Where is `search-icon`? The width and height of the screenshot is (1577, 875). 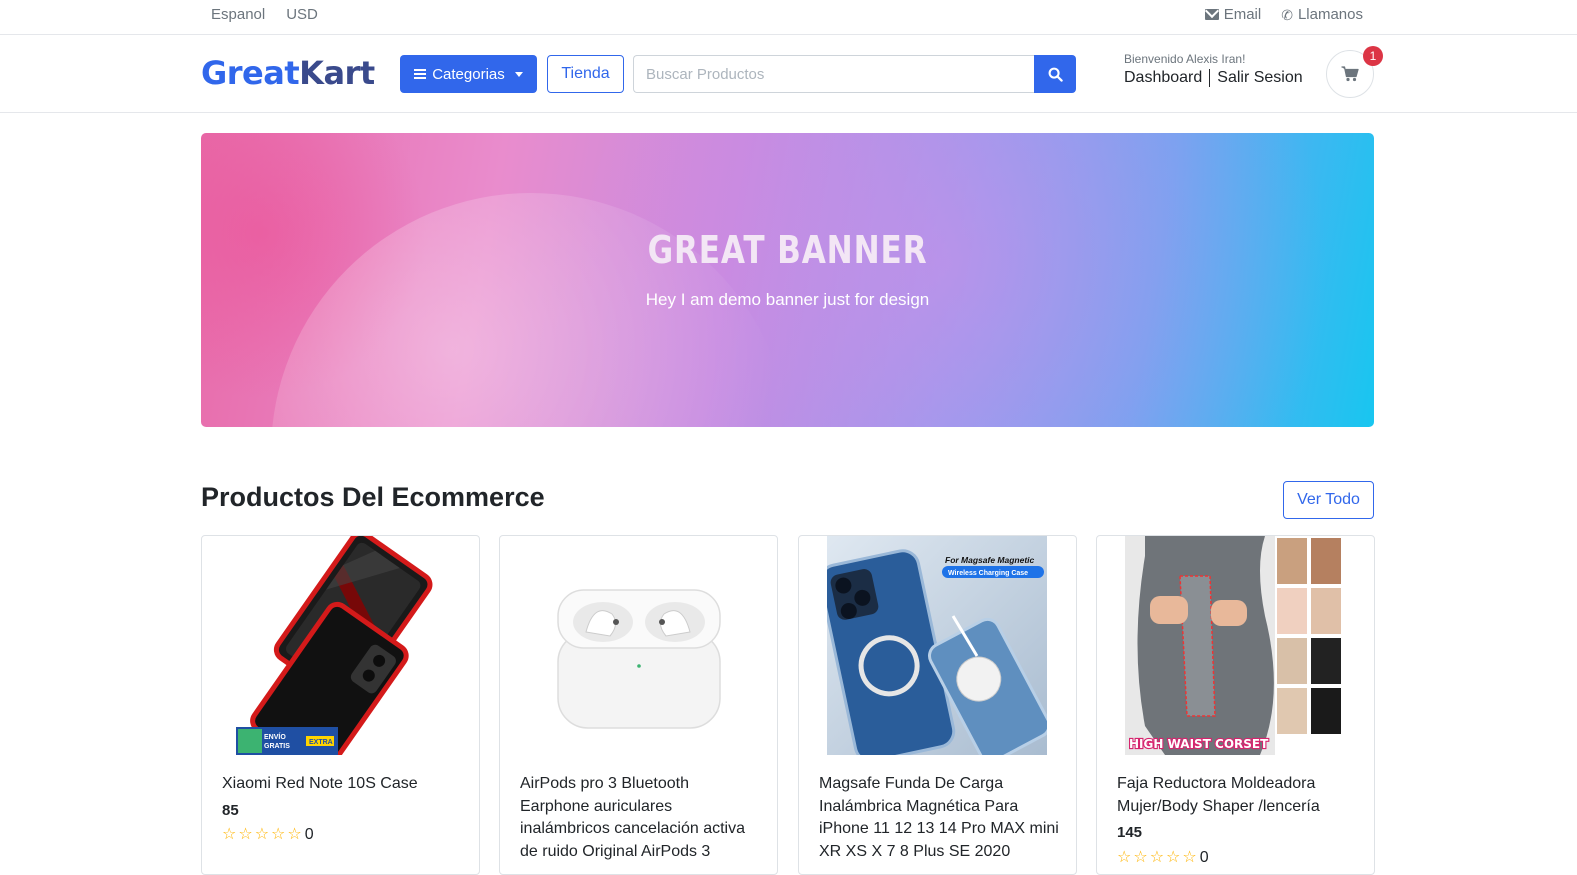
search-icon is located at coordinates (1055, 74).